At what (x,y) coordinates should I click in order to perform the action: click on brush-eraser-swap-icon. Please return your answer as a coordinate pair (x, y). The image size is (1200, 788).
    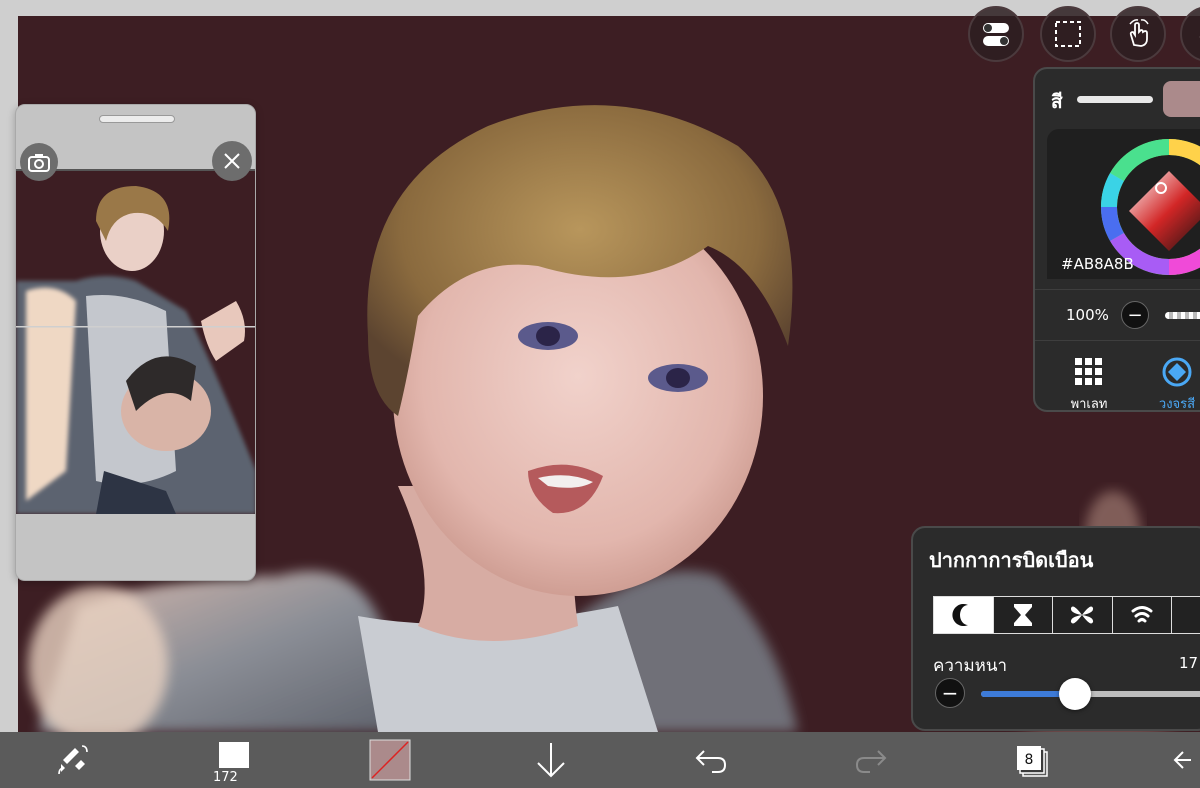
    Looking at the image, I should click on (73, 760).